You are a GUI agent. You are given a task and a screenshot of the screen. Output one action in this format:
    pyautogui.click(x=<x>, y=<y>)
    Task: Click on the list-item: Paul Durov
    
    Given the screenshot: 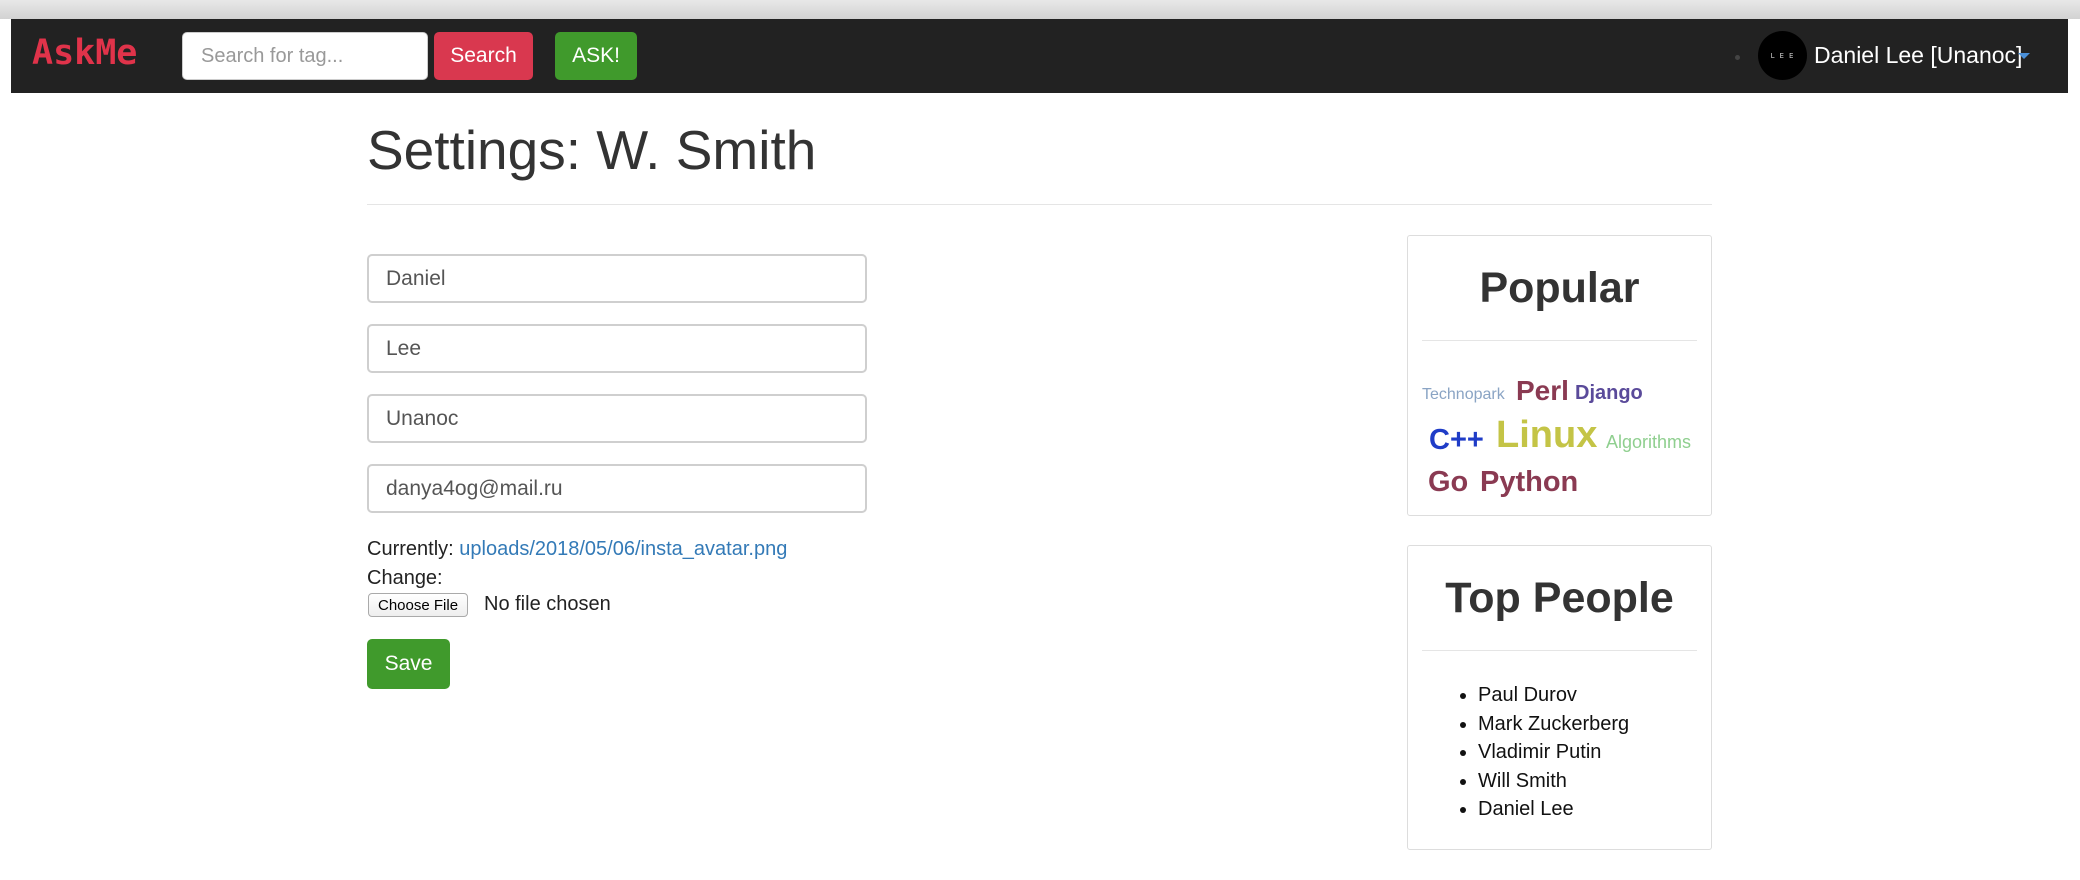 What is the action you would take?
    pyautogui.click(x=1553, y=695)
    